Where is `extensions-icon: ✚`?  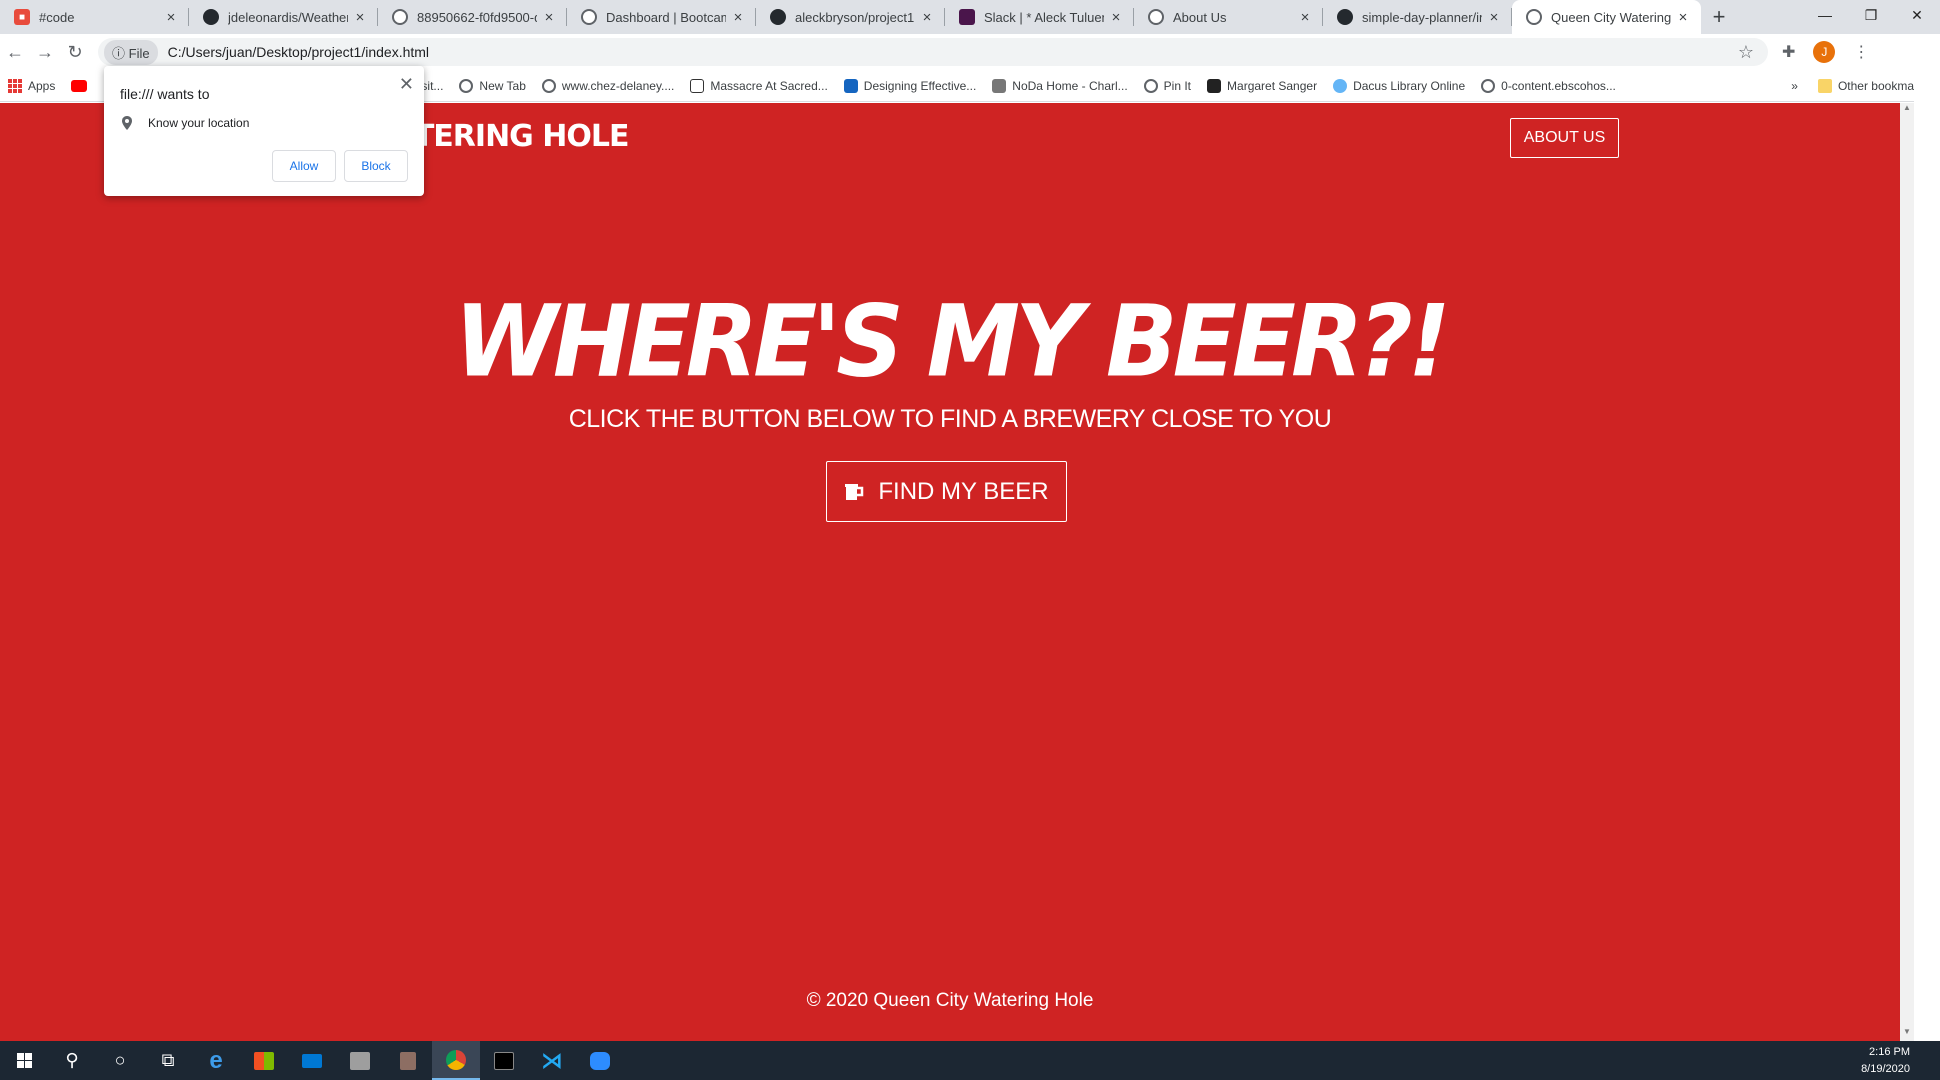
extensions-icon: ✚ is located at coordinates (1788, 52).